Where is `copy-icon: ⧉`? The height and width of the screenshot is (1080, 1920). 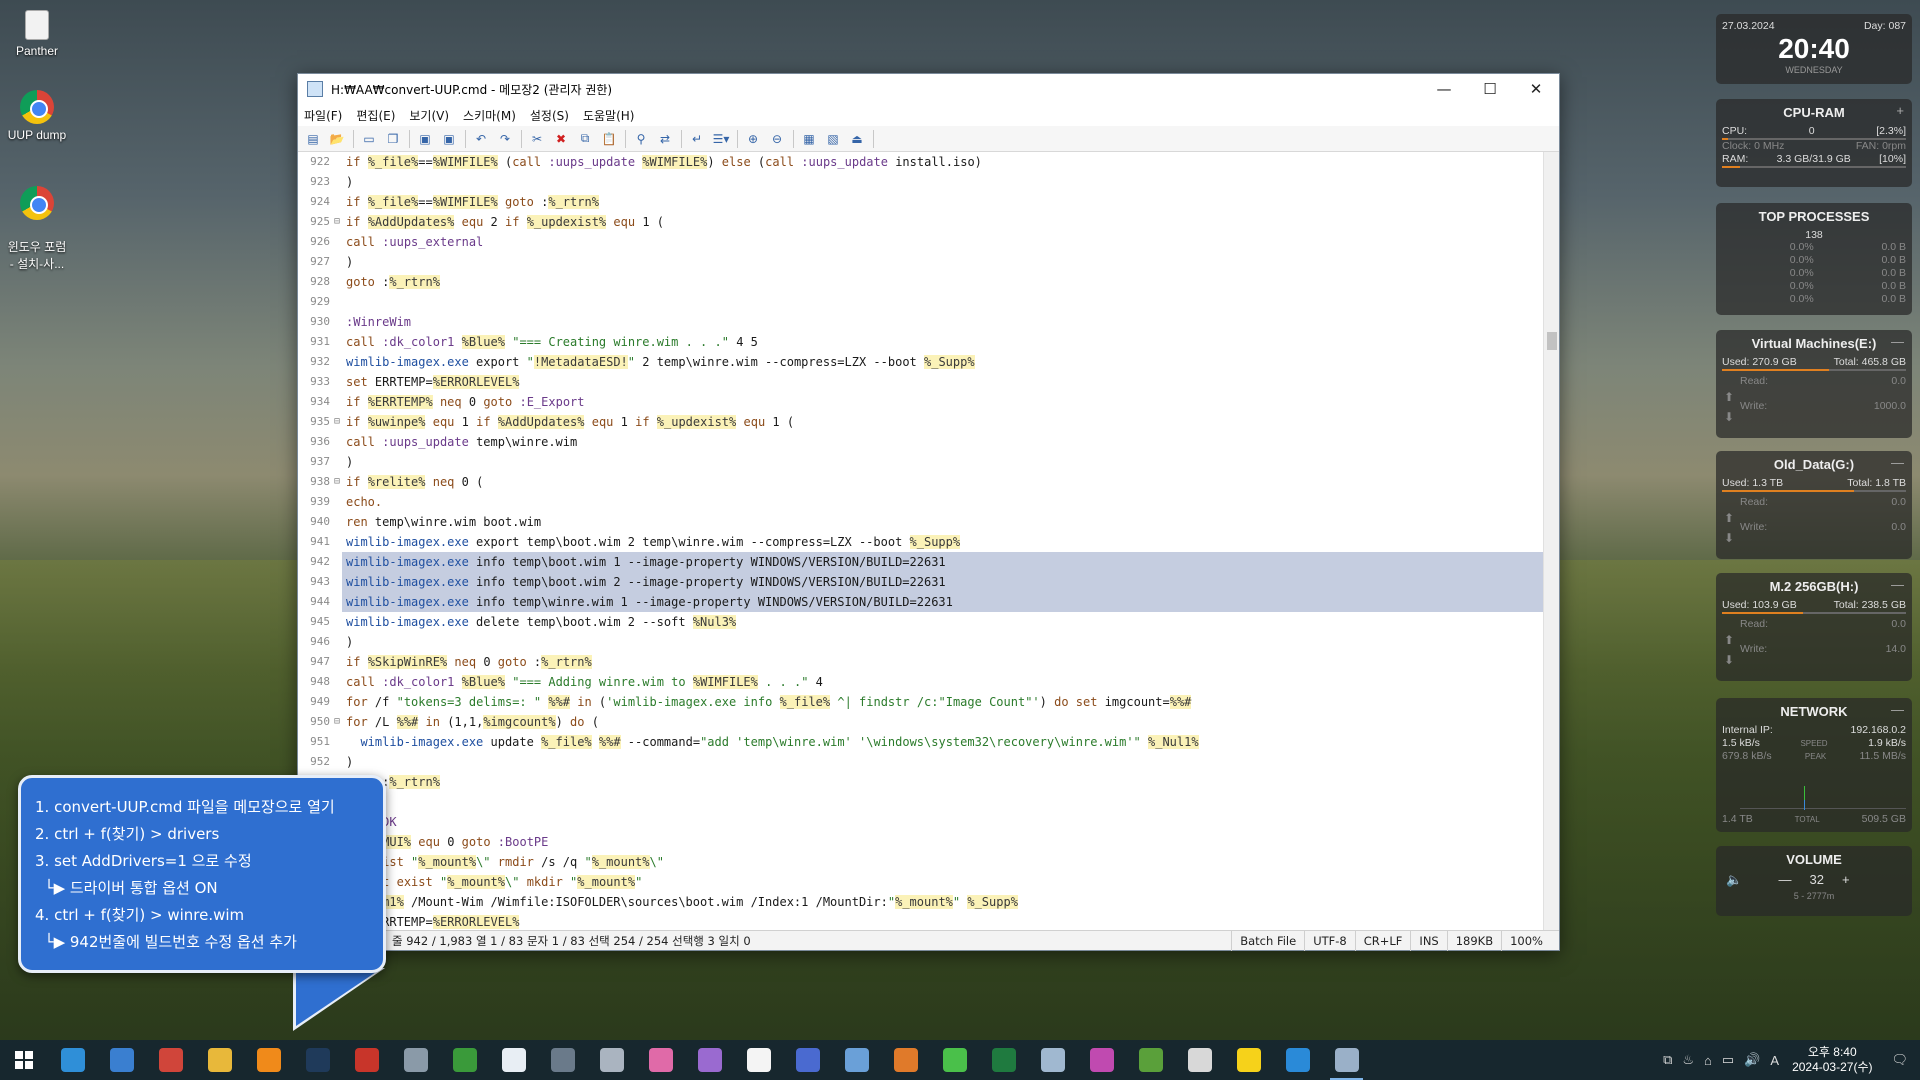
copy-icon: ⧉ is located at coordinates (585, 139).